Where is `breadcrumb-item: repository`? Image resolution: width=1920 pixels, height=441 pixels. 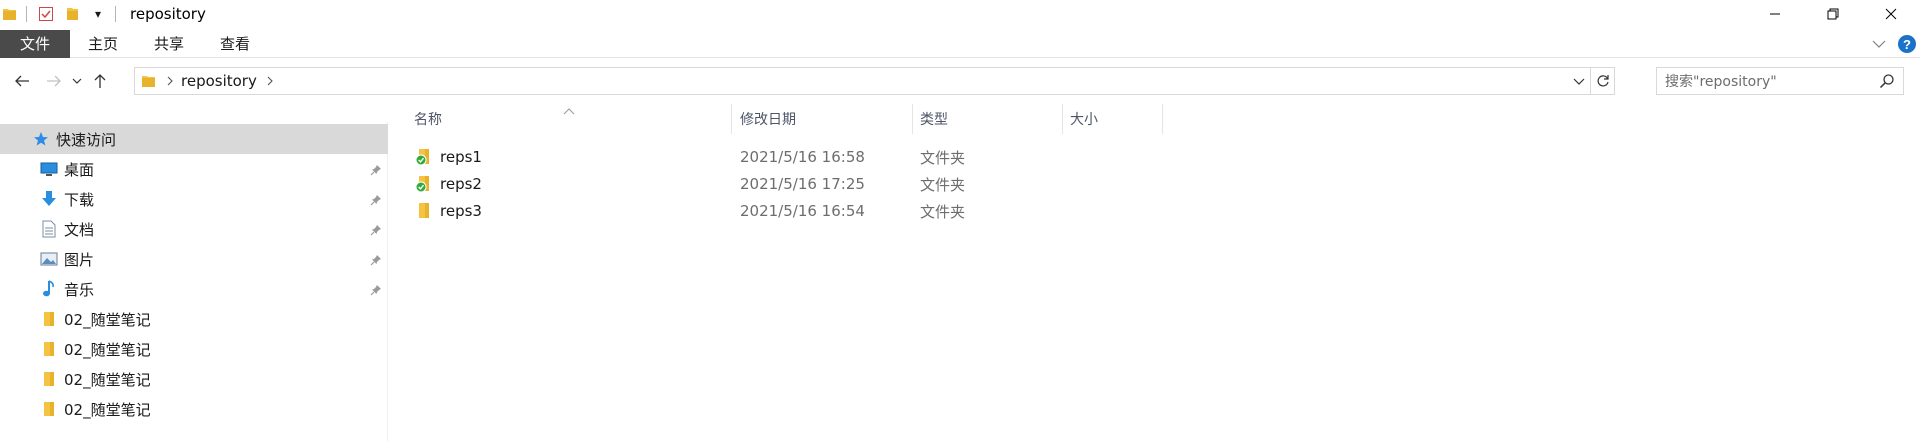 breadcrumb-item: repository is located at coordinates (219, 81).